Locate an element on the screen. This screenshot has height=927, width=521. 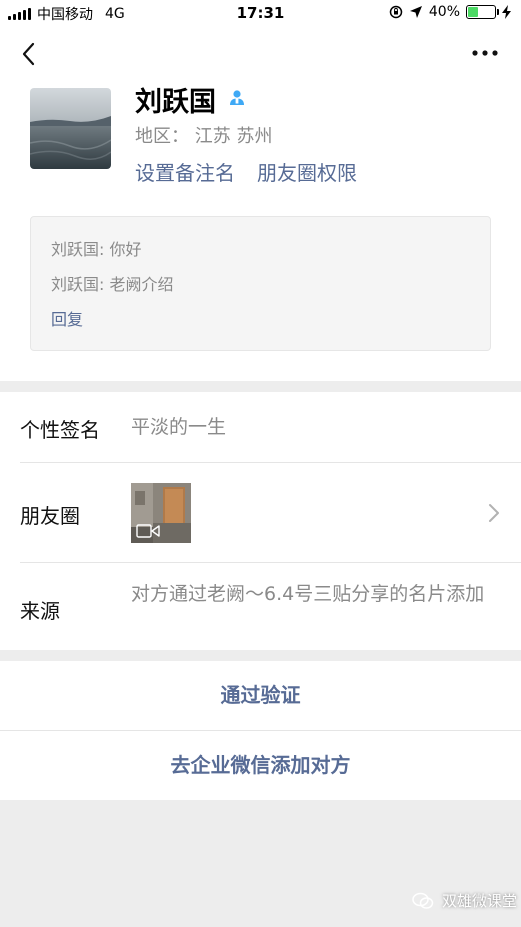
video-icon is located at coordinates (148, 531).